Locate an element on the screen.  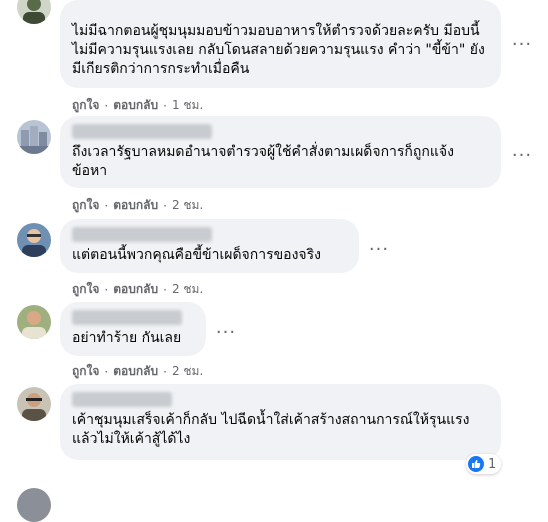
timestamp: 1 ชม. is located at coordinates (187, 105).